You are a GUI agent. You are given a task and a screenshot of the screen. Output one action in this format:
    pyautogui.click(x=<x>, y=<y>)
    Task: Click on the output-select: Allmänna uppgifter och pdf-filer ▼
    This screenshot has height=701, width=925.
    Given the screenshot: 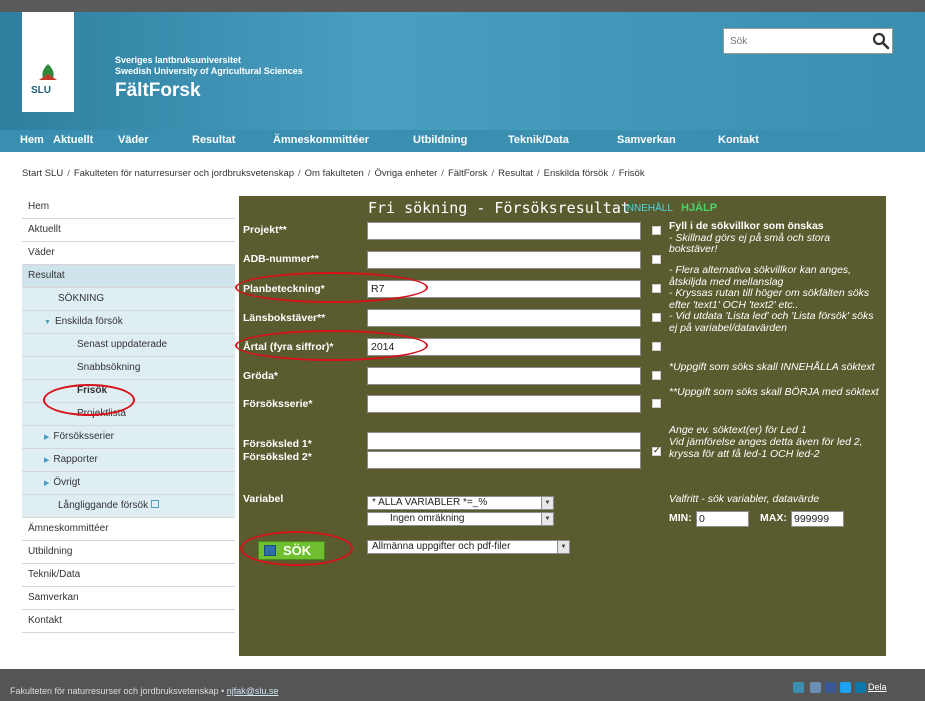 What is the action you would take?
    pyautogui.click(x=468, y=547)
    